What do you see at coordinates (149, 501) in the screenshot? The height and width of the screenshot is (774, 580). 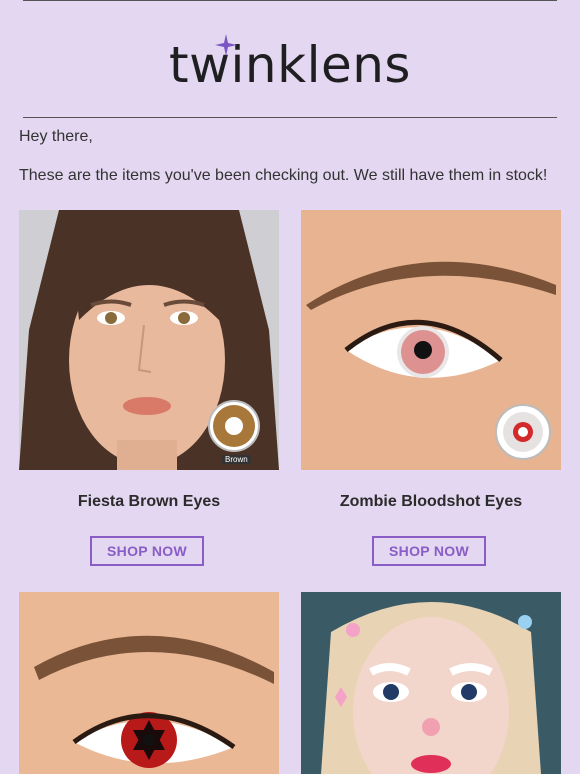 I see `product-title: Fiesta Brown Eyes` at bounding box center [149, 501].